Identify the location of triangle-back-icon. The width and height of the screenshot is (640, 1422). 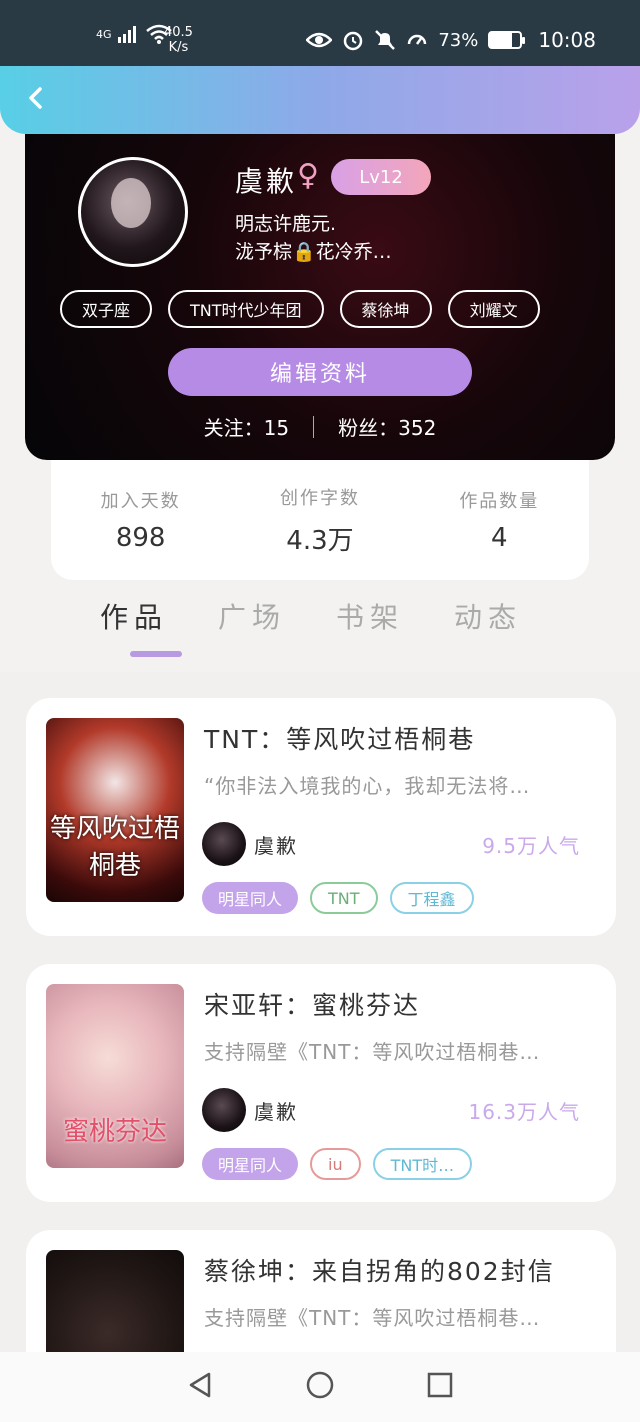
(200, 1385).